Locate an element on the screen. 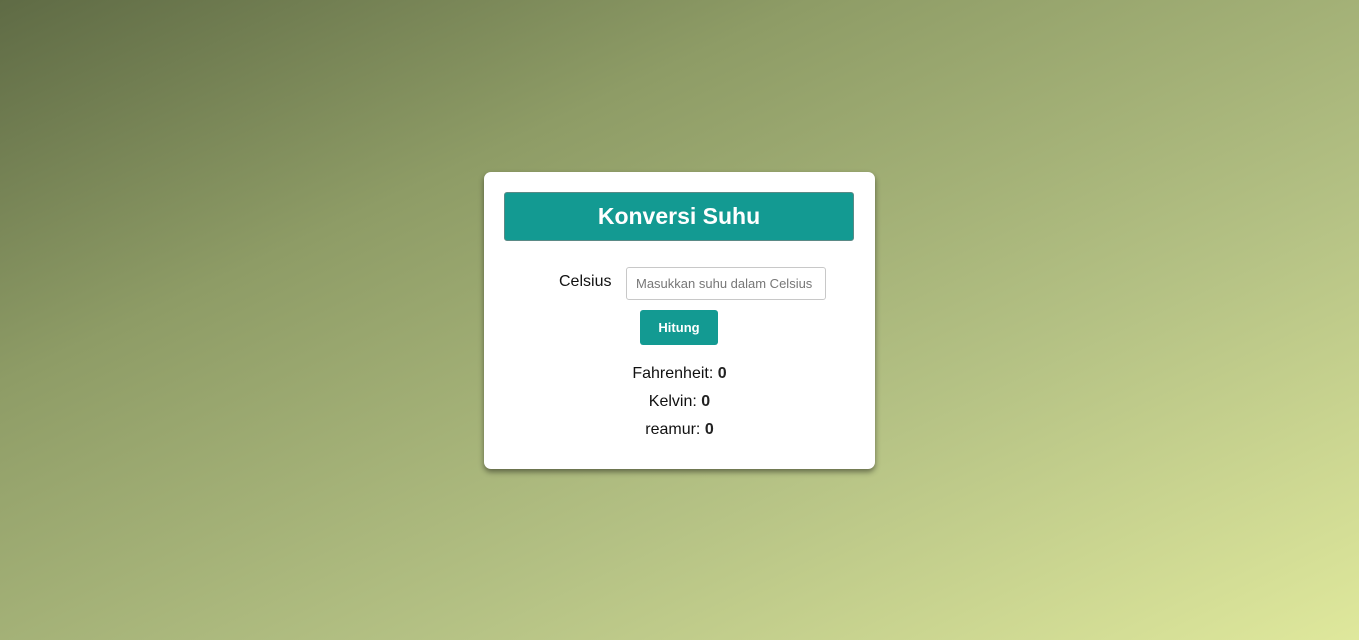 The image size is (1359, 640). kelvin-value: 0 is located at coordinates (706, 401).